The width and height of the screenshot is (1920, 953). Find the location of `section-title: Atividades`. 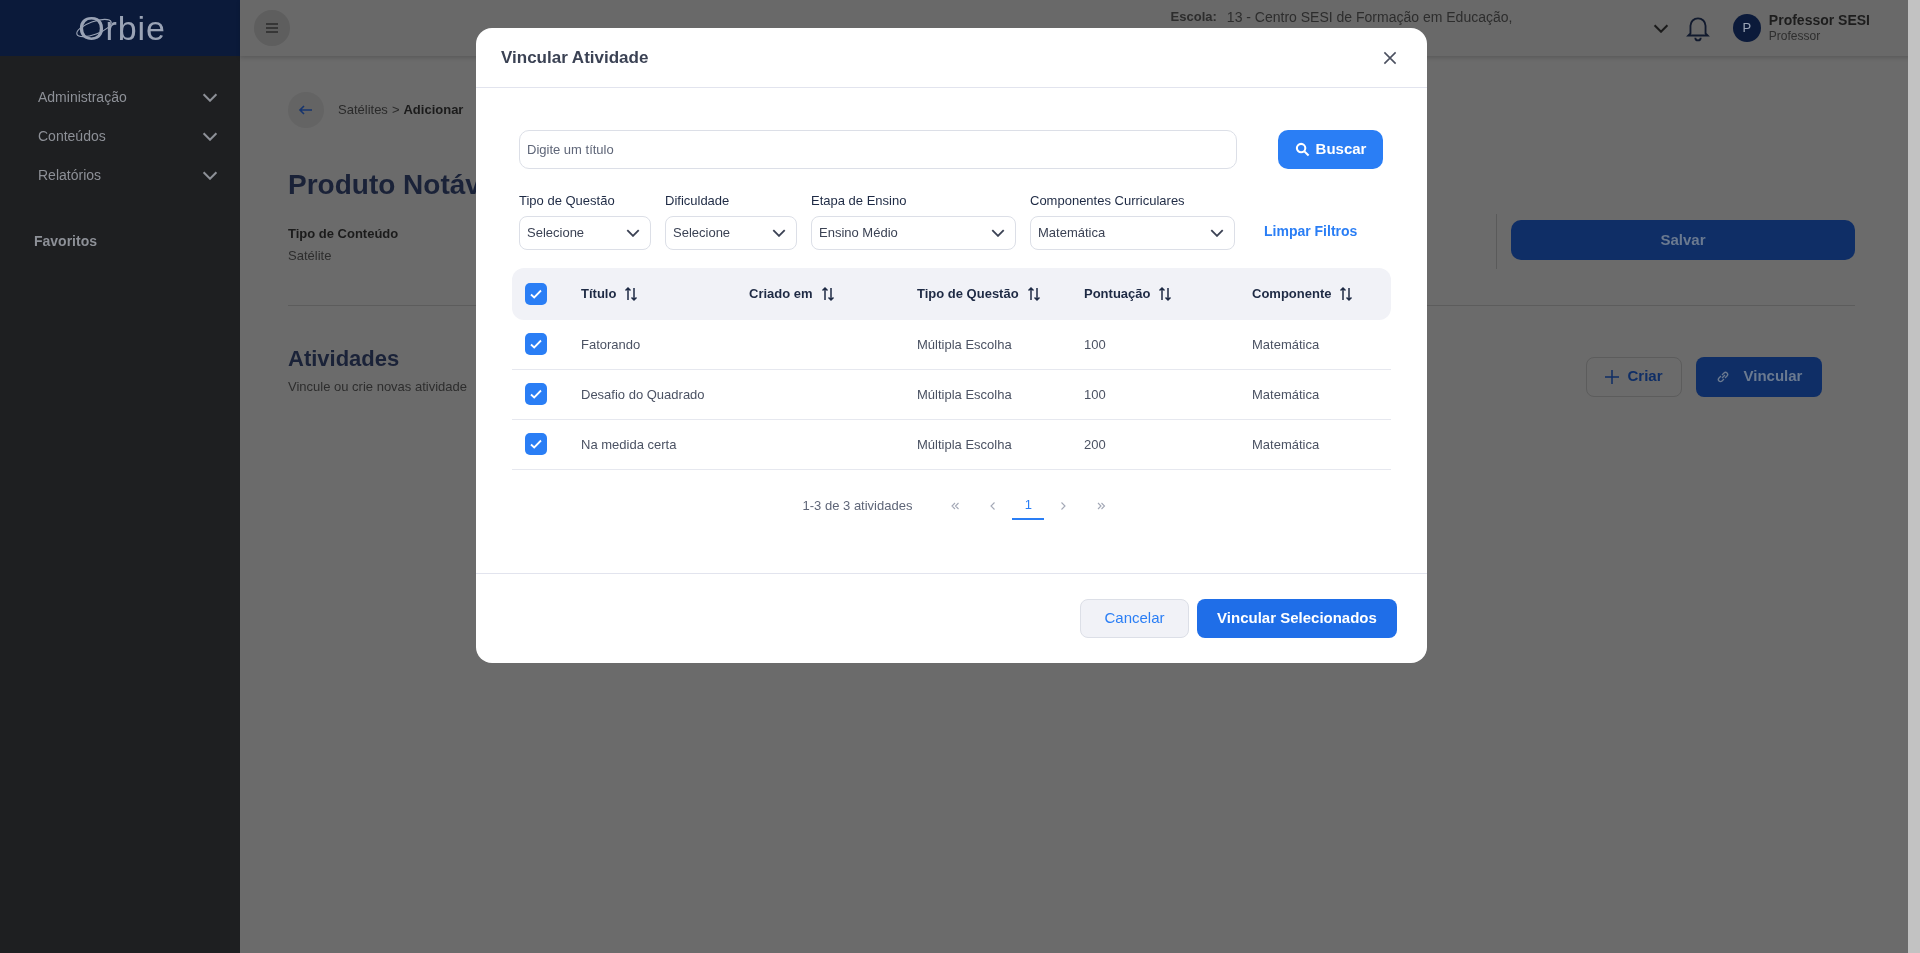

section-title: Atividades is located at coordinates (344, 359).